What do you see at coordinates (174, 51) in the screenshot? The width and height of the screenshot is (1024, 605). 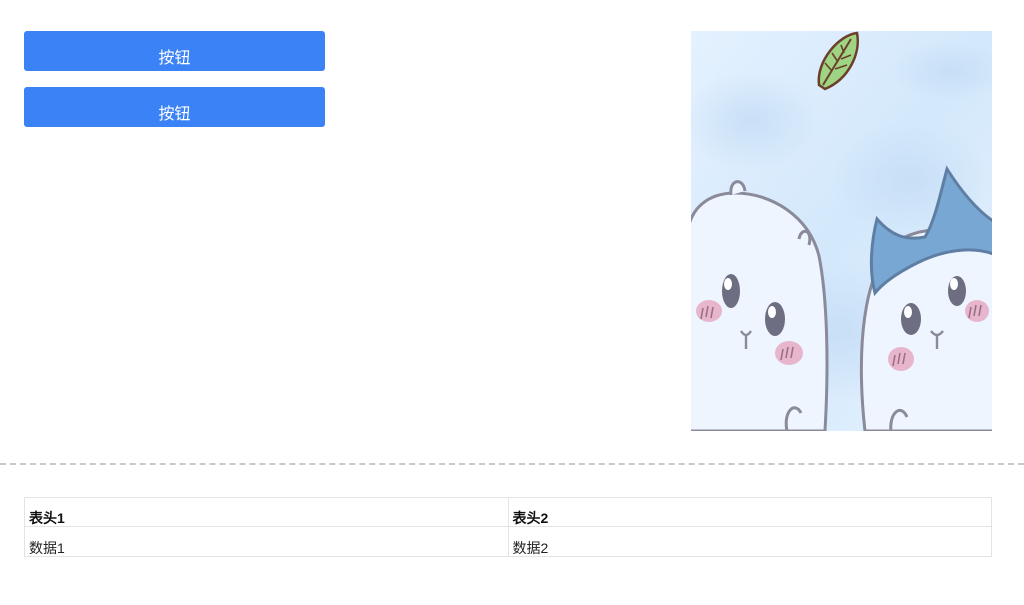 I see `primary-button-1: 按钮` at bounding box center [174, 51].